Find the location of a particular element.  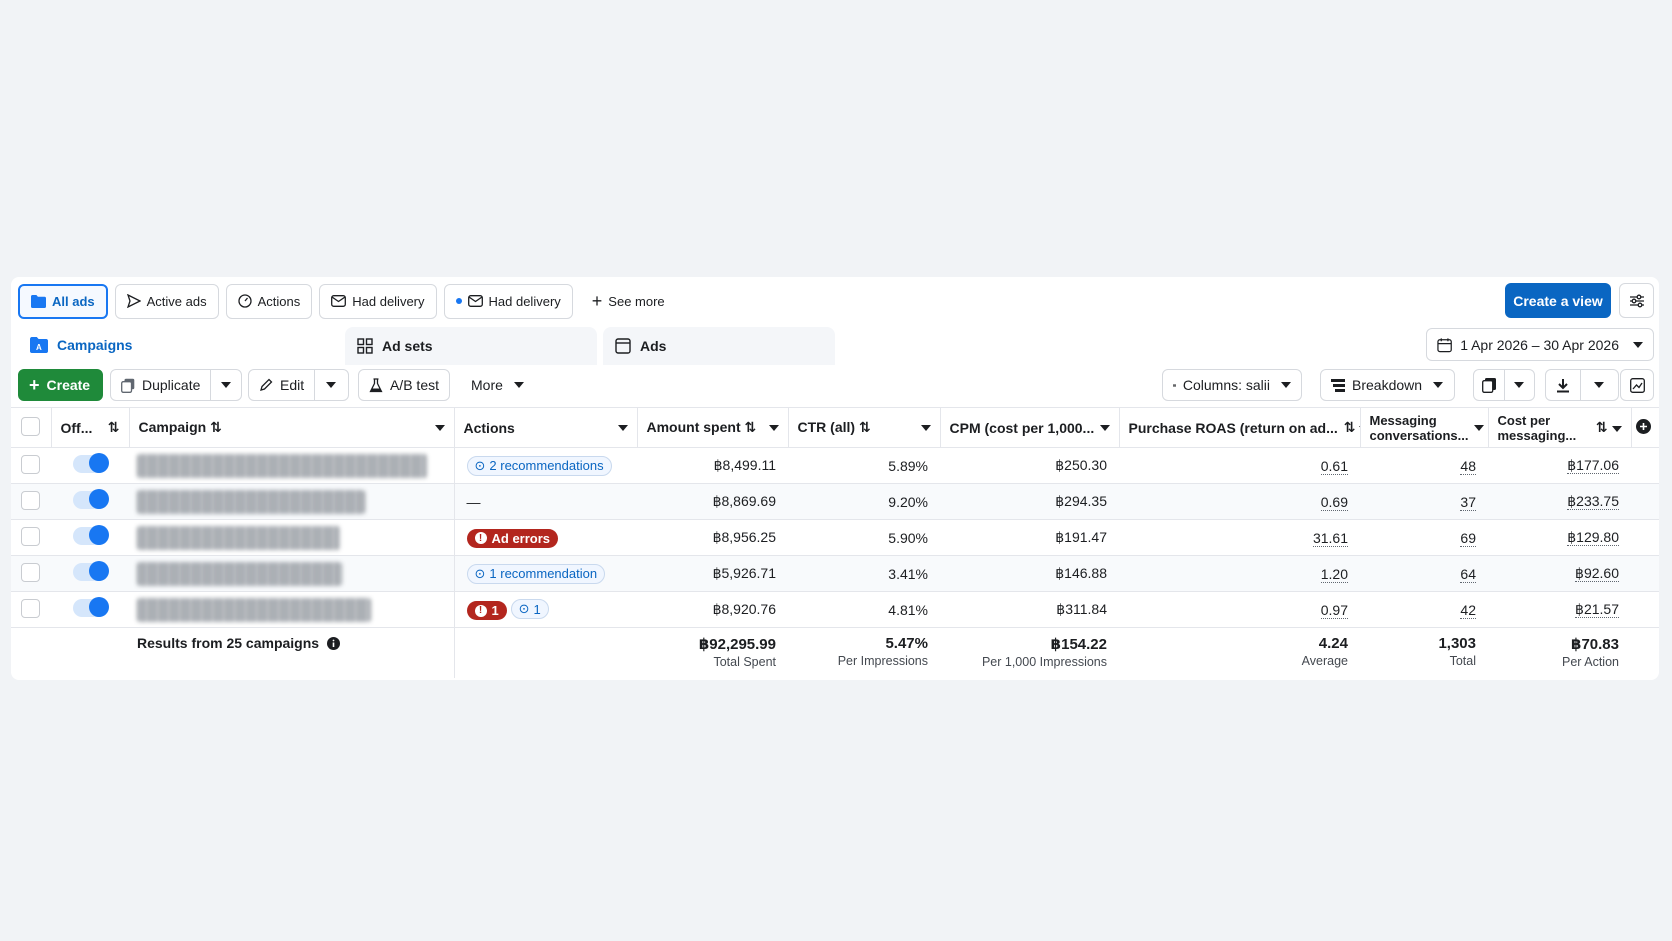

view-had-delivery: Had delivery is located at coordinates (378, 301).